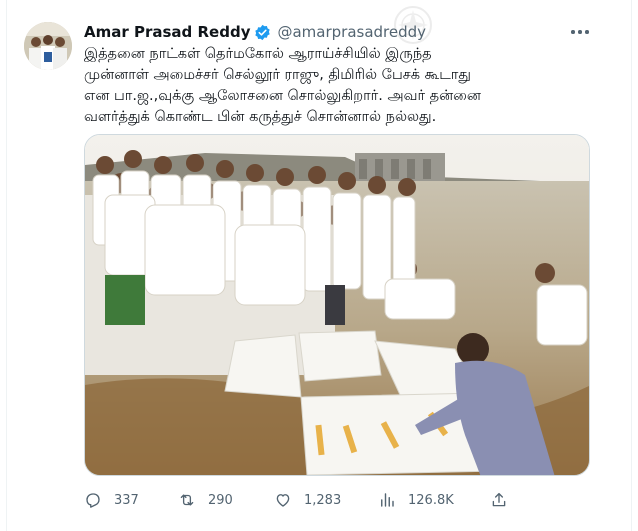 This screenshot has width=638, height=531. I want to click on author-avatar, so click(48, 46).